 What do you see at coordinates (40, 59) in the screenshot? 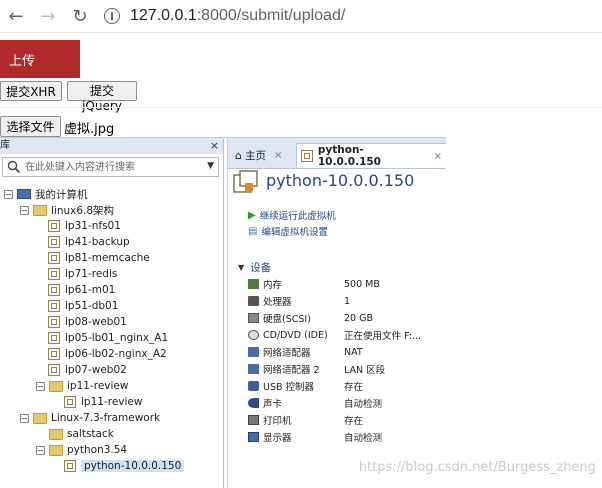
I see `upload-button: 上传` at bounding box center [40, 59].